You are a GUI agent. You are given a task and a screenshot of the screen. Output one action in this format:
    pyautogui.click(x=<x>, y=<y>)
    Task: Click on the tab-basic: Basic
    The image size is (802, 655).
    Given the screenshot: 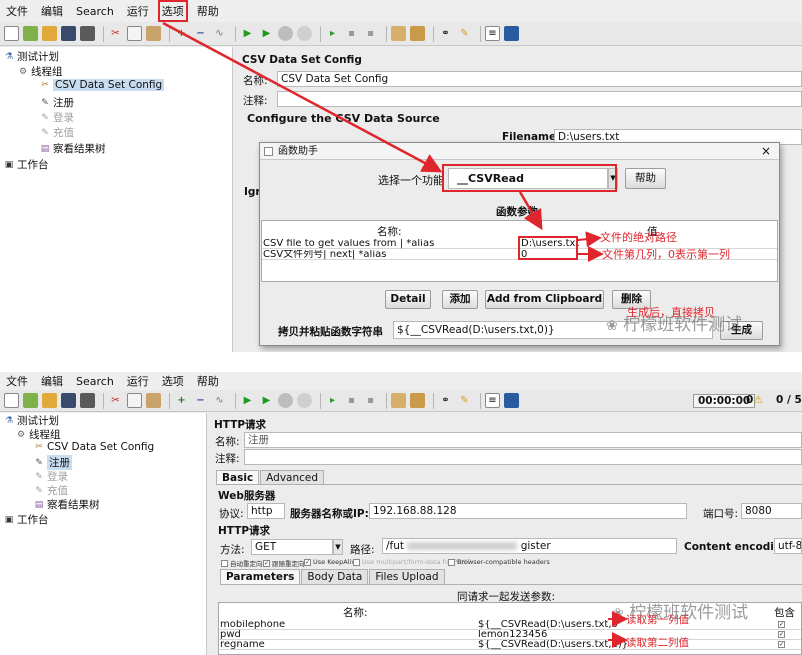 What is the action you would take?
    pyautogui.click(x=238, y=477)
    